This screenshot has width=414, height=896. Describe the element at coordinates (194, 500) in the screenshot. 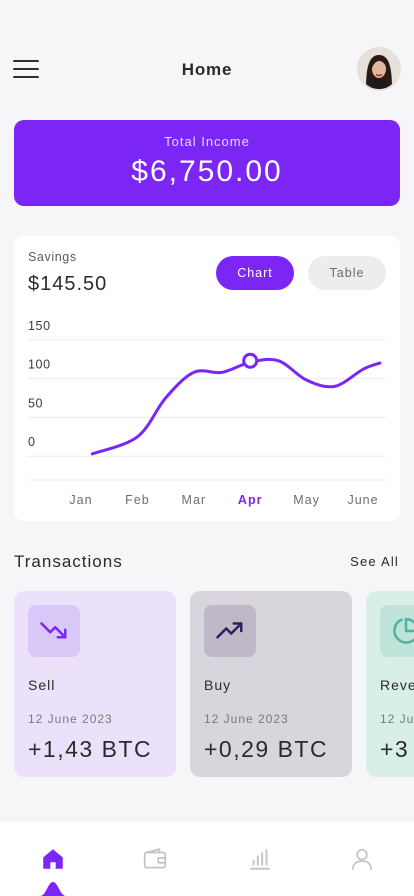

I see `x-tick-label: Mar` at that location.